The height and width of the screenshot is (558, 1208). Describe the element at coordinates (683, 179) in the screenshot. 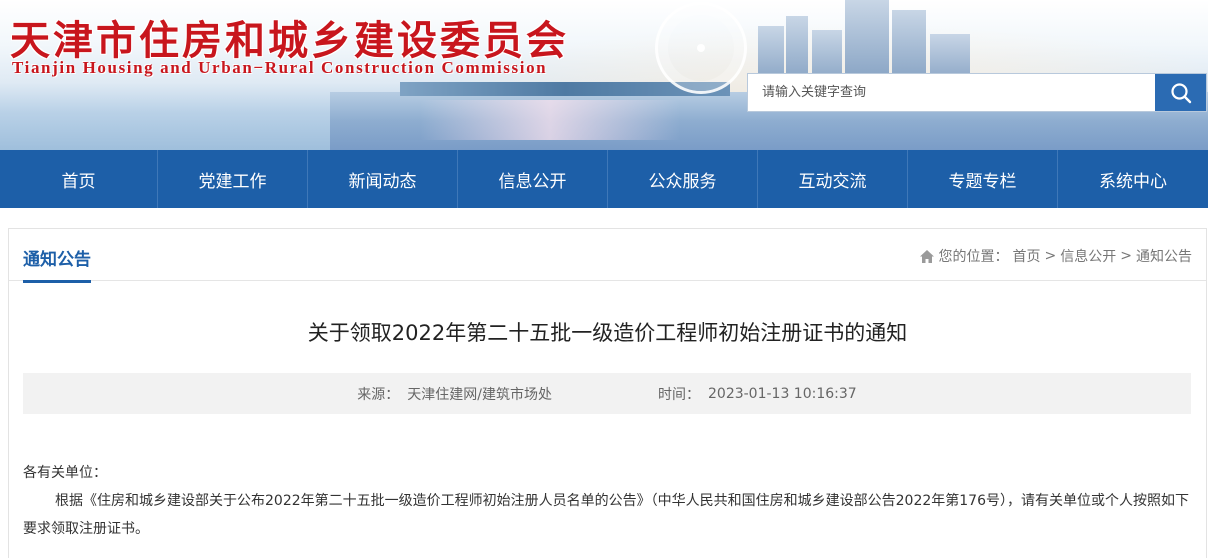

I see `nav-item-public-service: 公众服务` at that location.